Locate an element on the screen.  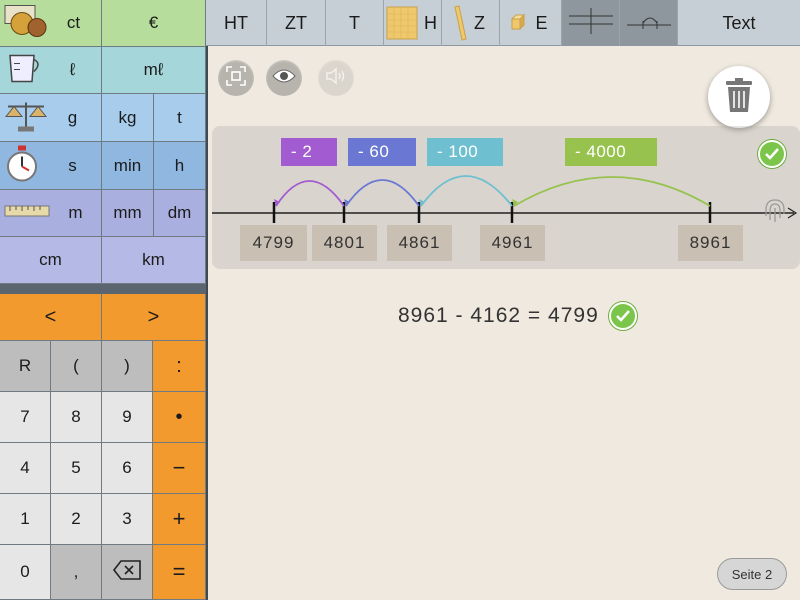
key-backspace is located at coordinates (127, 572).